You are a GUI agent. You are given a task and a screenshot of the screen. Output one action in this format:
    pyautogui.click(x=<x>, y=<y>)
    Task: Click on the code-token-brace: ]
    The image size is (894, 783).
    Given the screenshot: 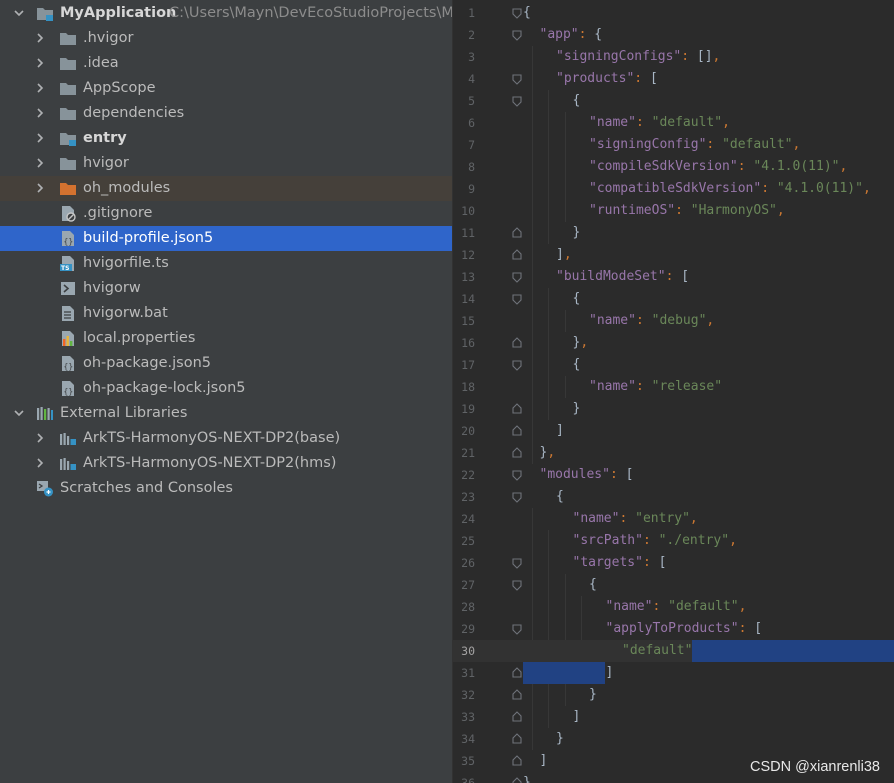 What is the action you would take?
    pyautogui.click(x=560, y=254)
    